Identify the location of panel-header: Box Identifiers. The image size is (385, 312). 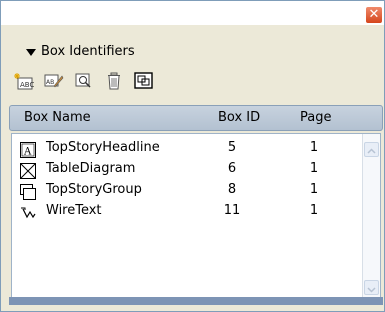
(196, 52).